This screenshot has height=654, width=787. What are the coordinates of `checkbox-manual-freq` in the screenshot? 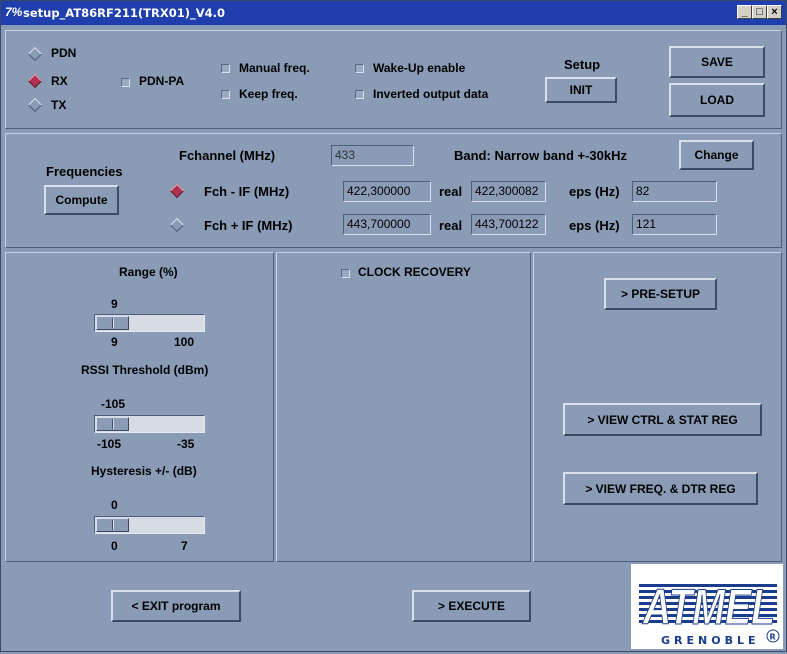 It's located at (225, 68).